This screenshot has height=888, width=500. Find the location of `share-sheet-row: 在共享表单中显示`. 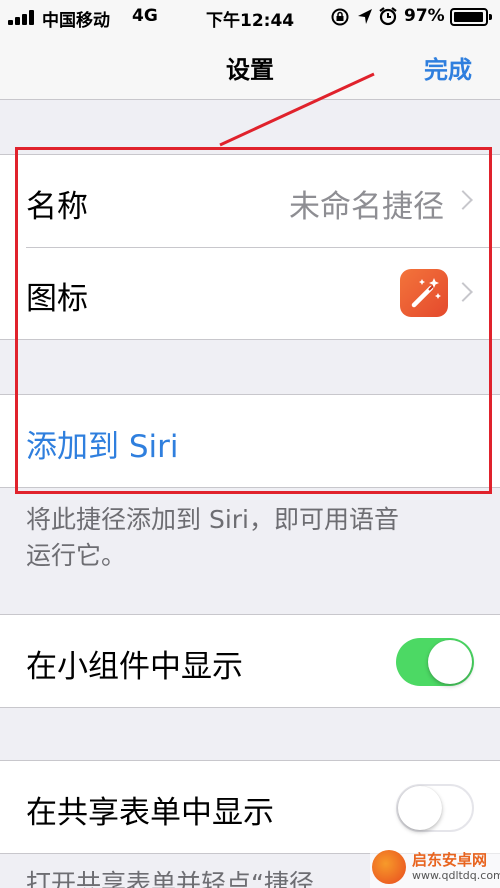

share-sheet-row: 在共享表单中显示 is located at coordinates (250, 807).